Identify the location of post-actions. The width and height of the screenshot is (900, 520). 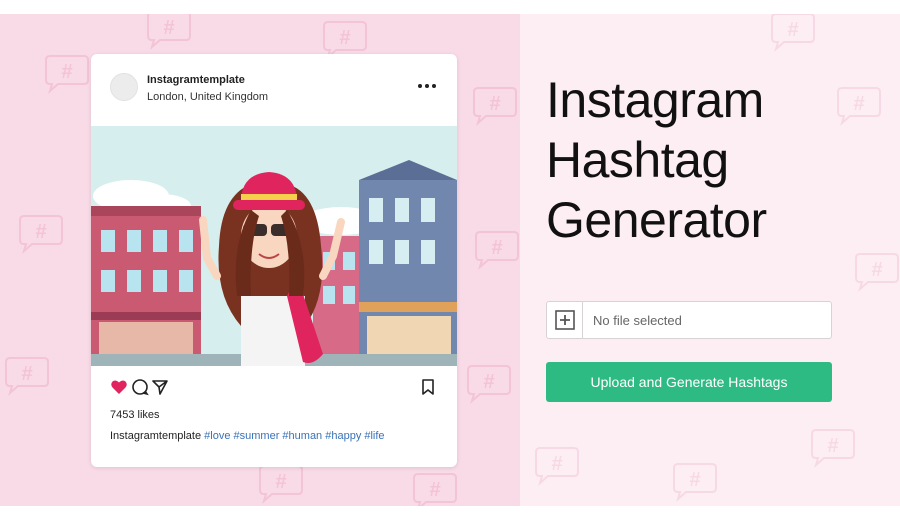
(274, 388).